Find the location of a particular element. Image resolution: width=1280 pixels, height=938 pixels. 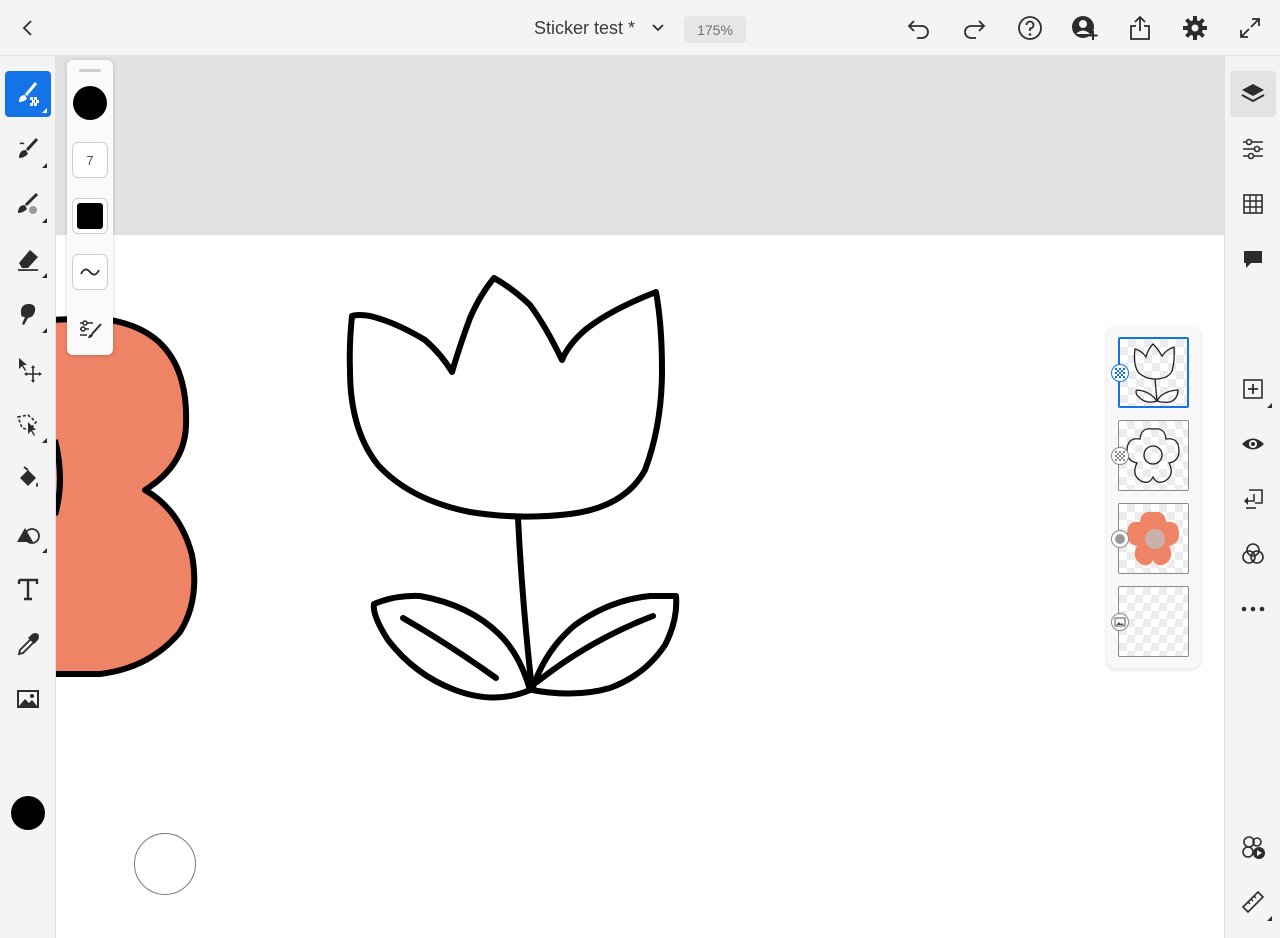

brush-settings-panel: 7 is located at coordinates (90, 207).